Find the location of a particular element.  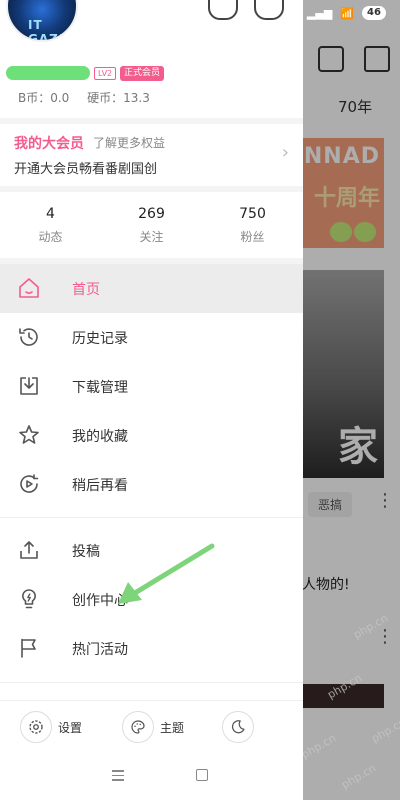

coin-balances: B币：0.0 硬币：13.3 is located at coordinates (91, 97).